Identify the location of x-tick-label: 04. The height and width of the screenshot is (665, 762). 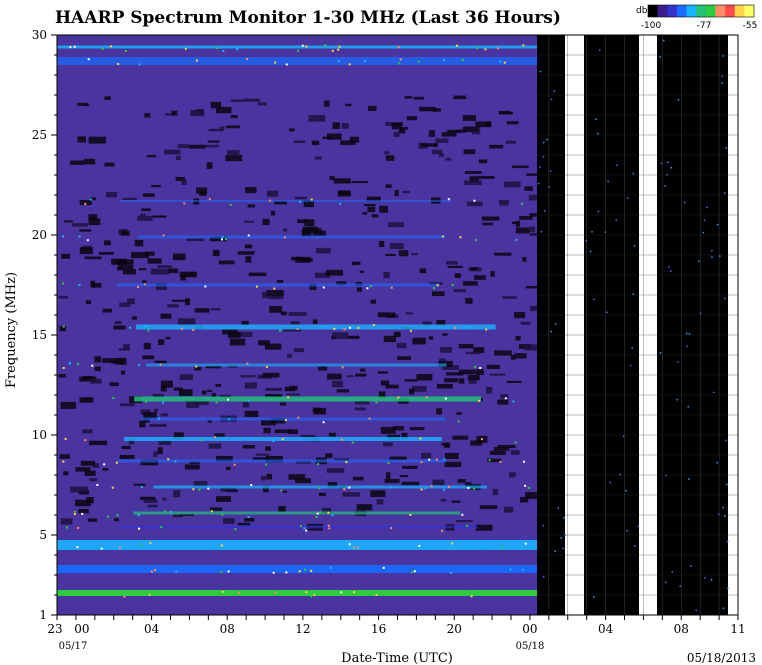
(152, 629).